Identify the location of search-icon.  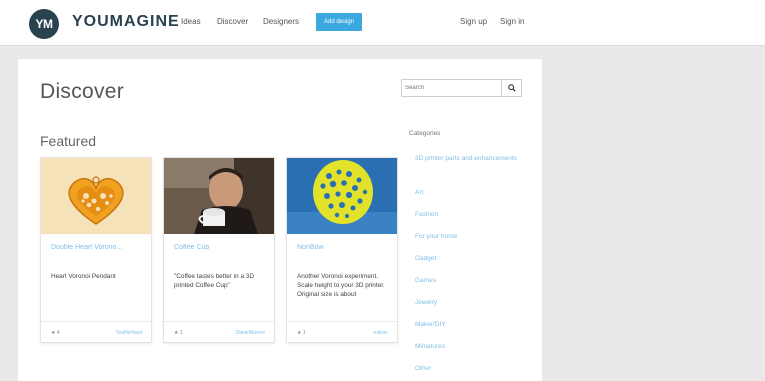
(512, 88).